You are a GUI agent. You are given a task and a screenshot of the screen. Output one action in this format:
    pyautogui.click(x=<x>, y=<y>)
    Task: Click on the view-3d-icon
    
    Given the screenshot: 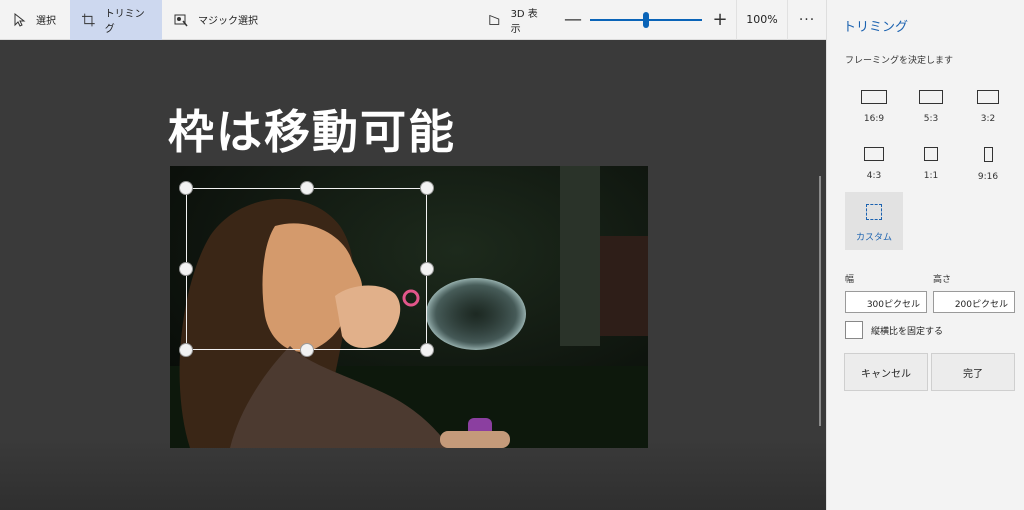 What is the action you would take?
    pyautogui.click(x=494, y=19)
    